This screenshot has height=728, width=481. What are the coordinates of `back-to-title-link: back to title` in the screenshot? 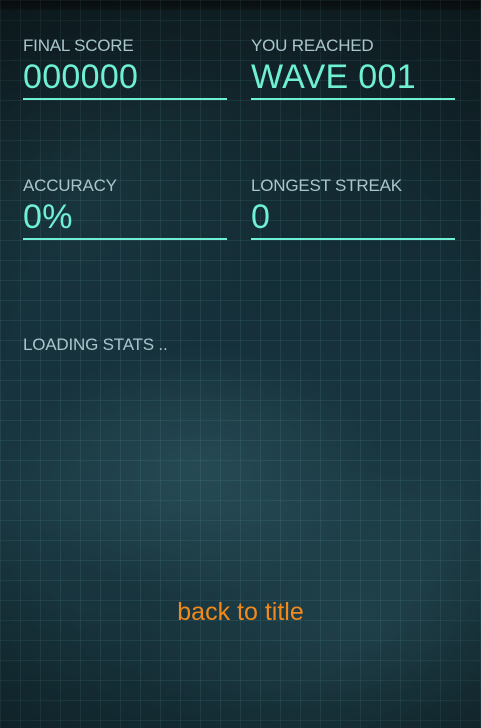 It's located at (240, 612).